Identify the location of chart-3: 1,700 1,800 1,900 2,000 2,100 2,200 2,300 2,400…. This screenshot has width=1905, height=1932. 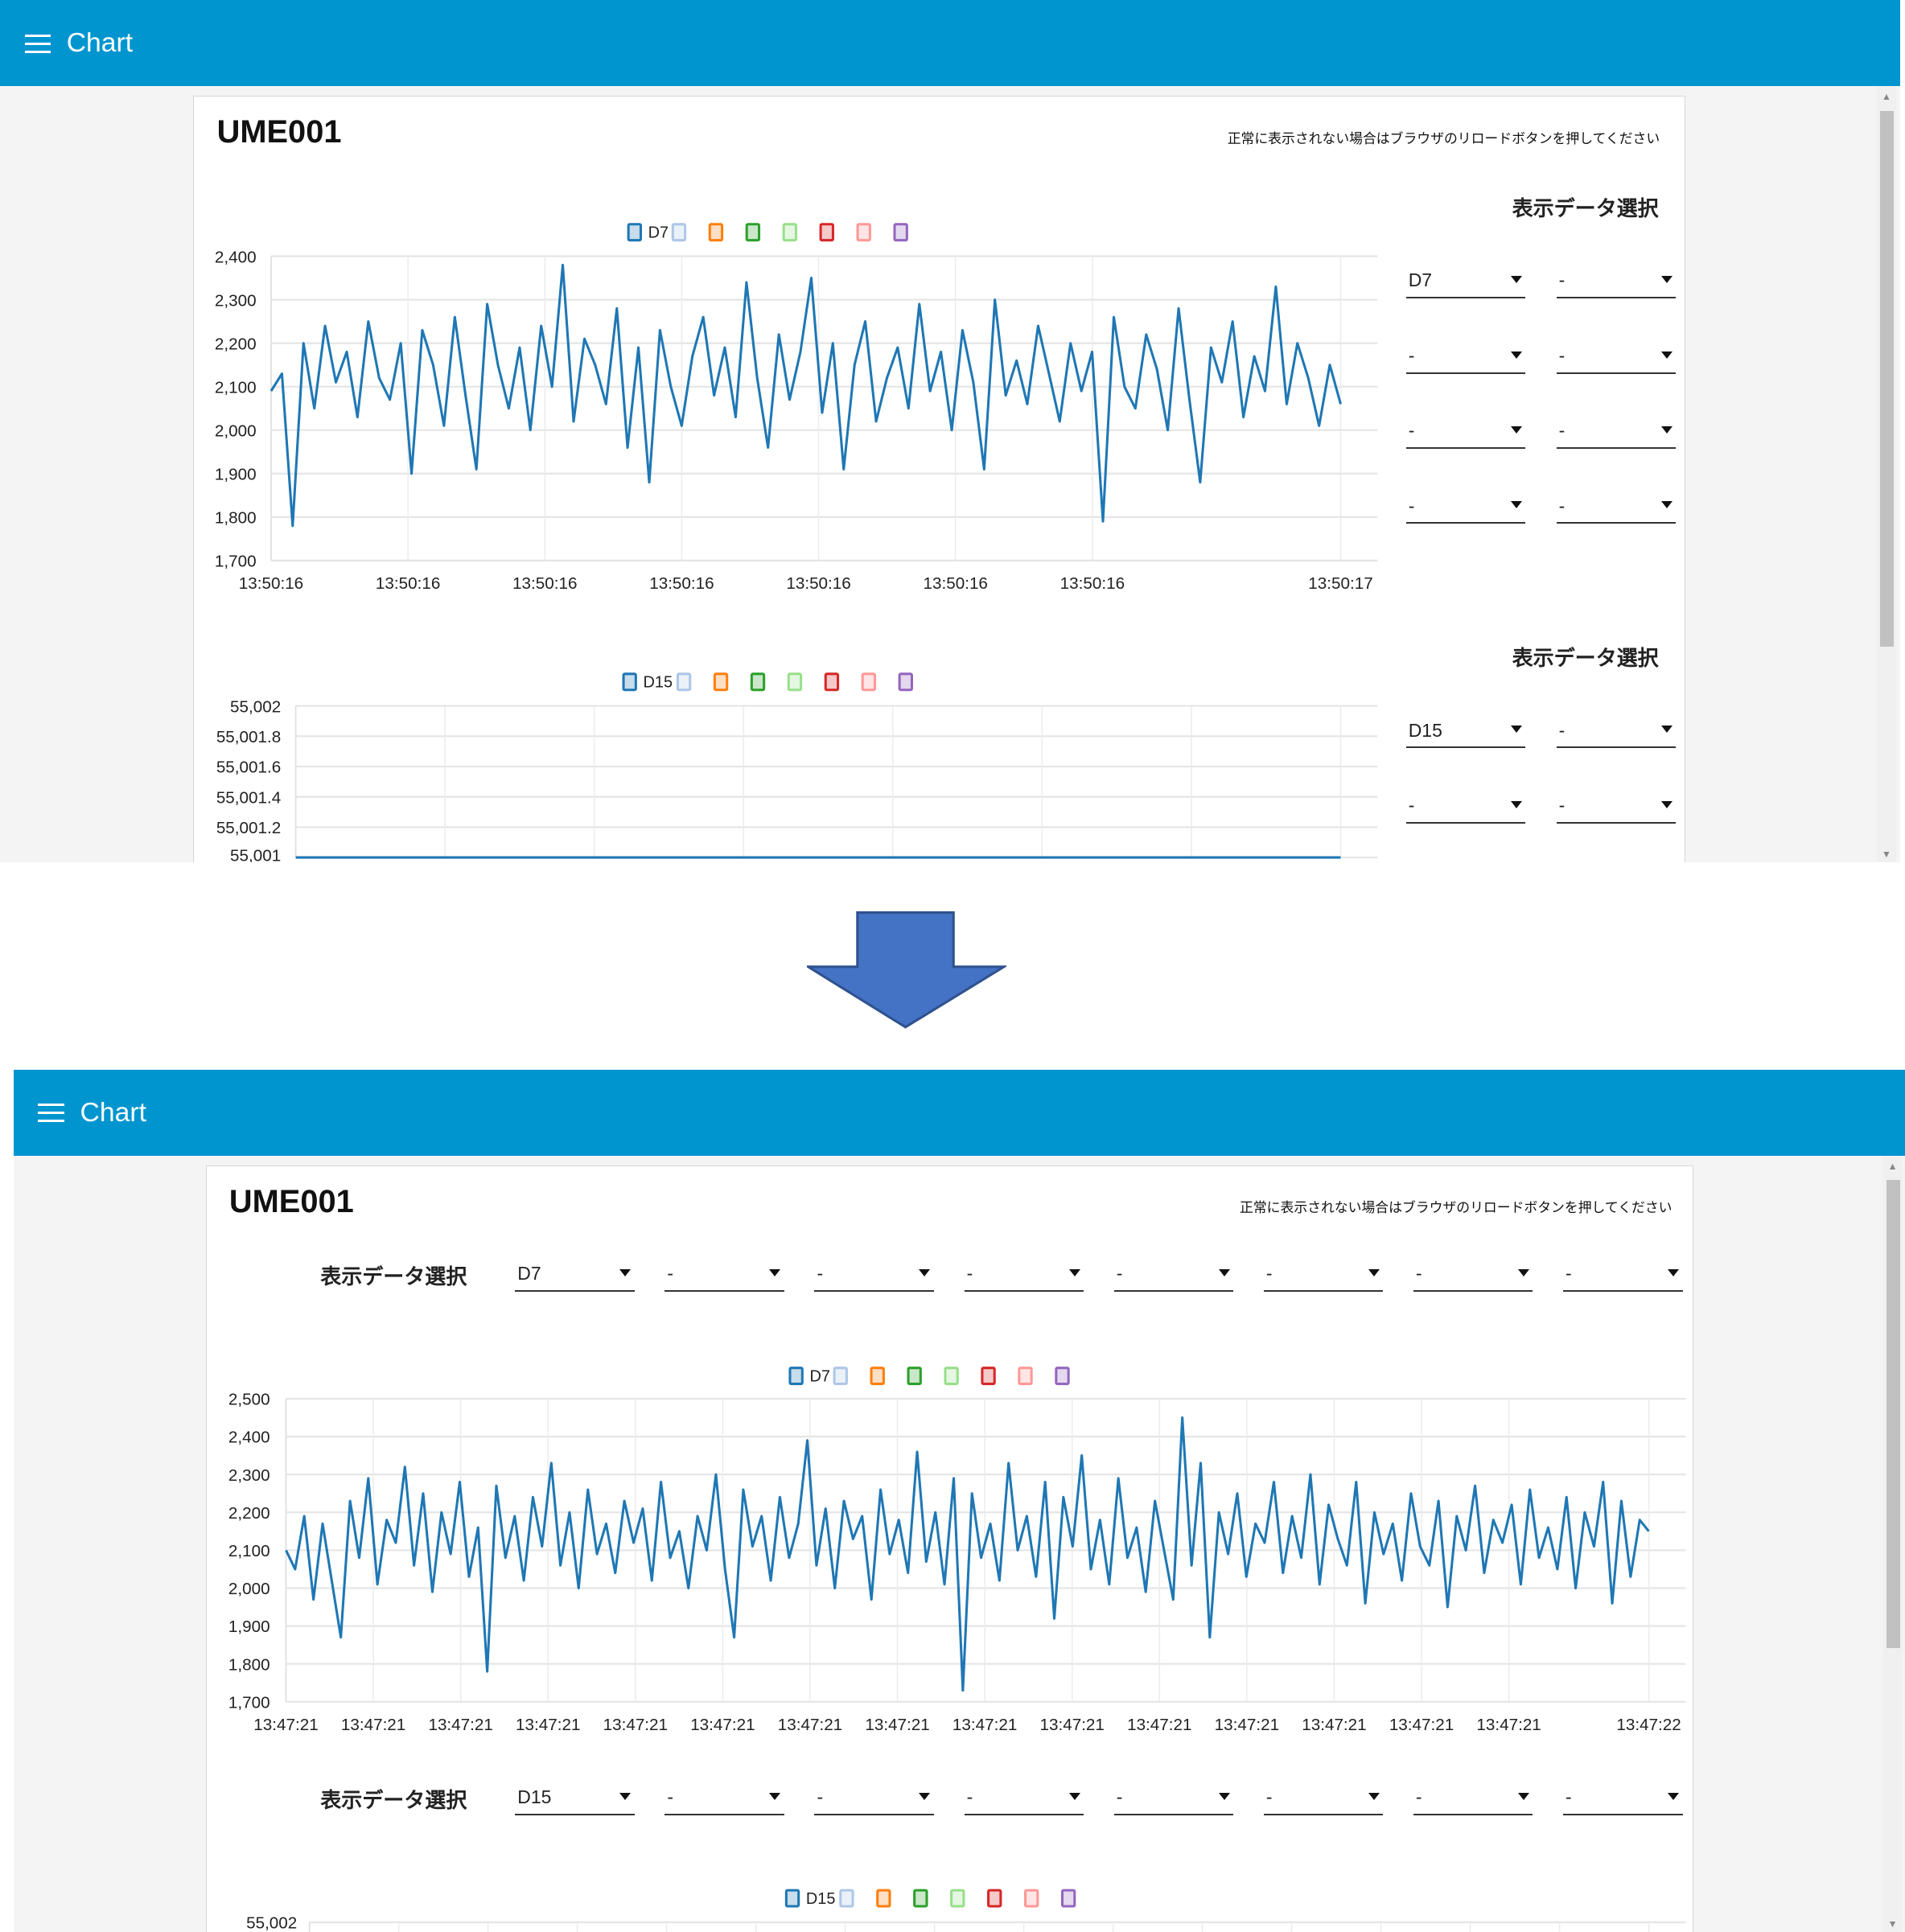
(957, 1550).